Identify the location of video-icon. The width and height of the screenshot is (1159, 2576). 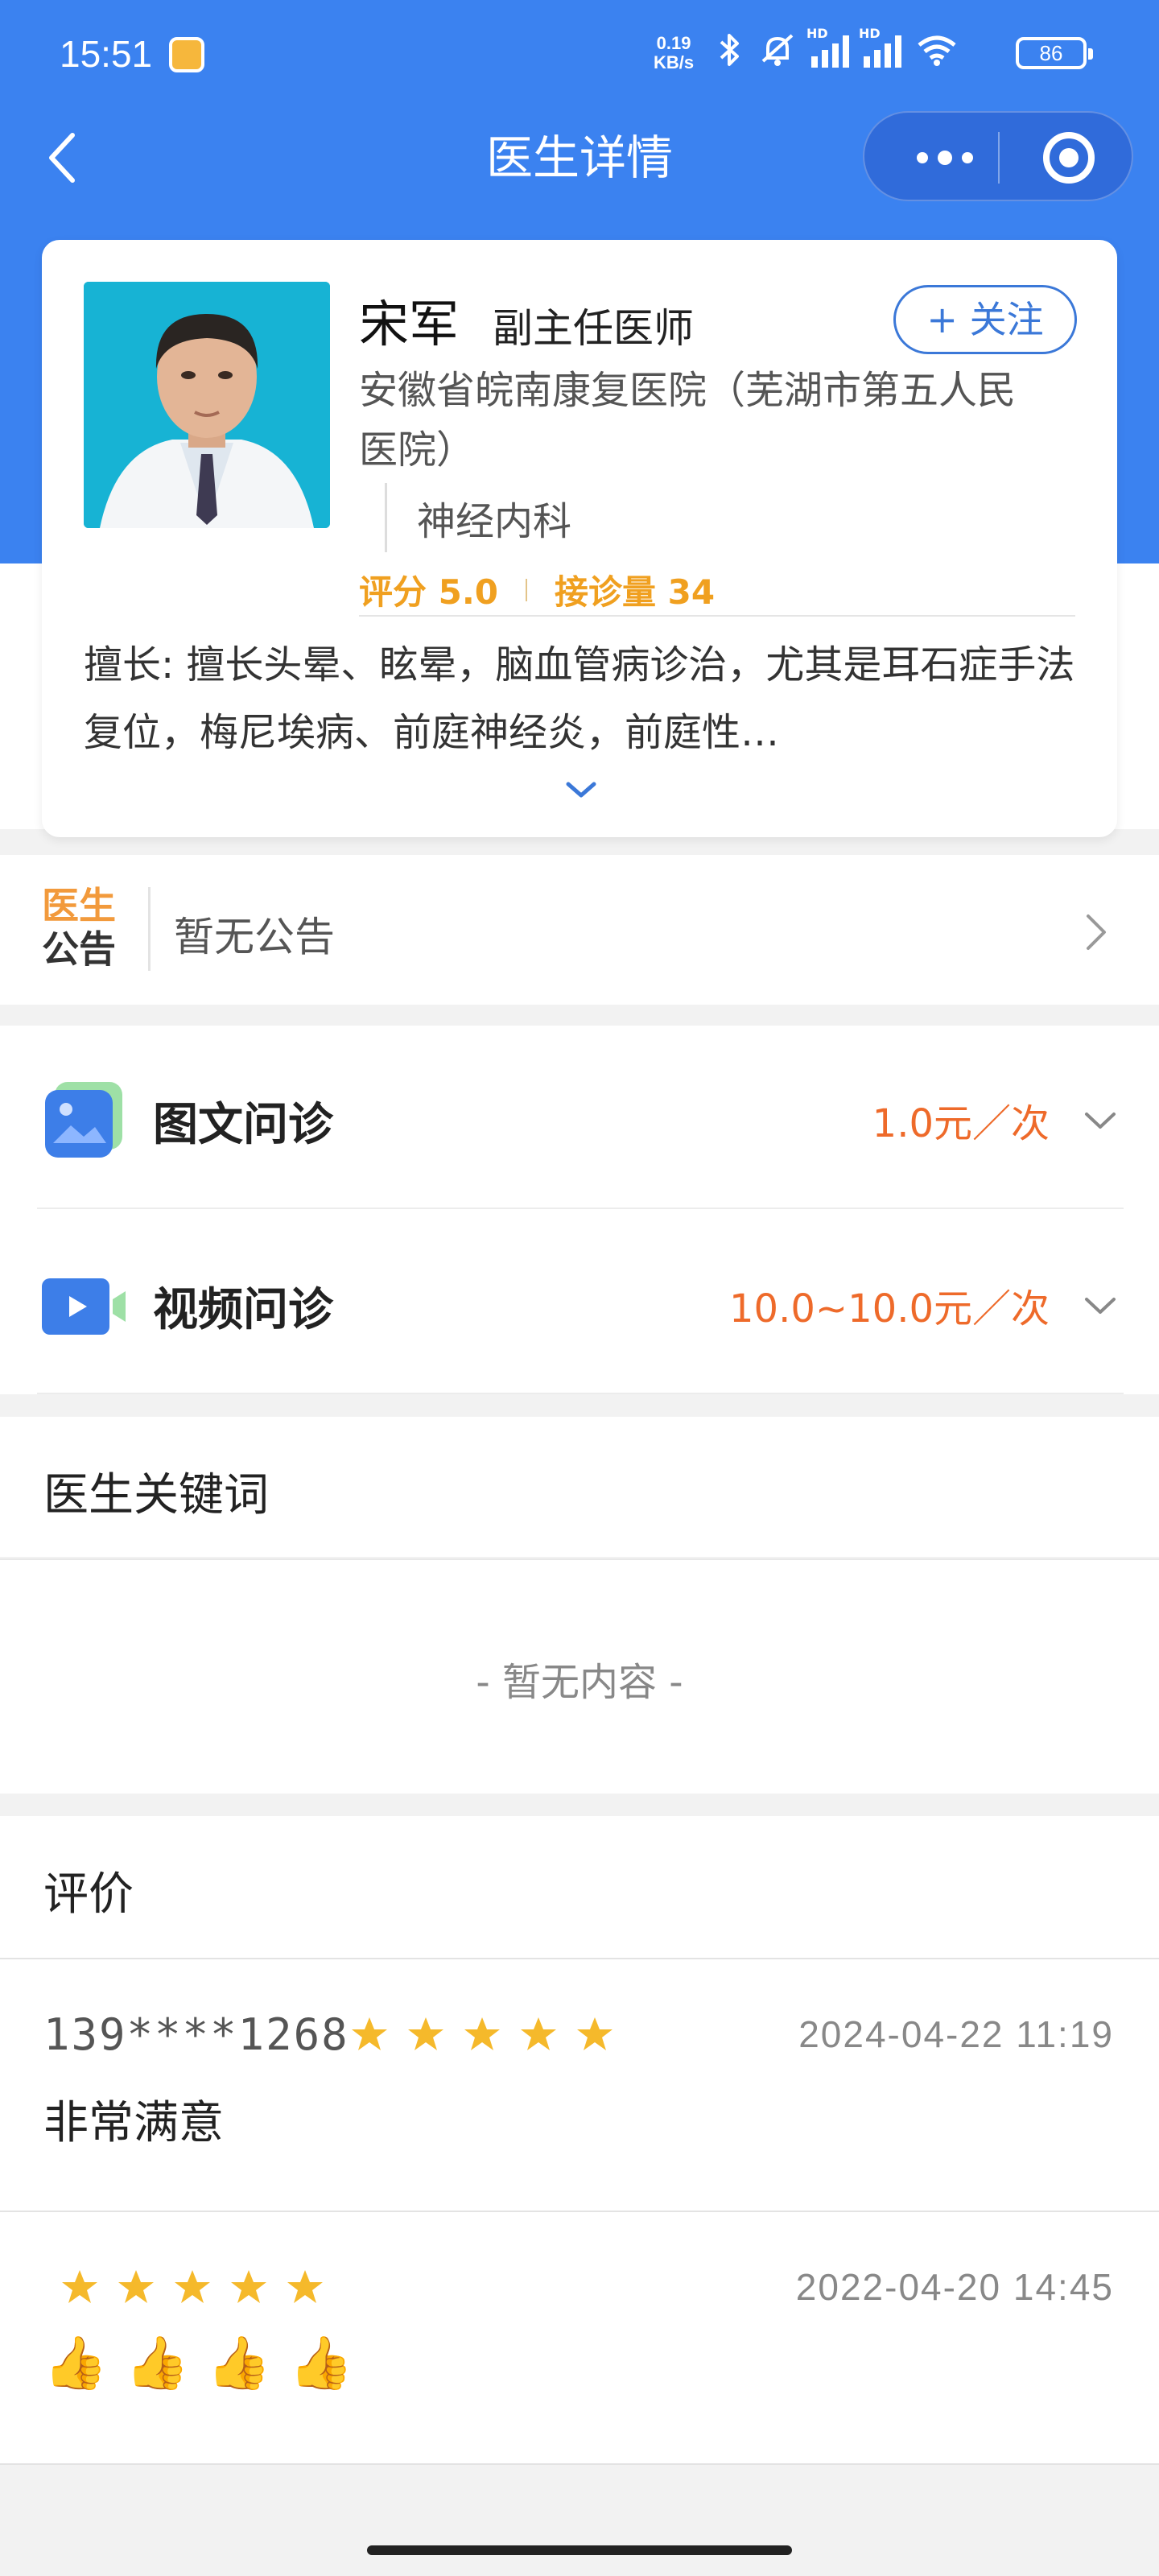
(84, 1306).